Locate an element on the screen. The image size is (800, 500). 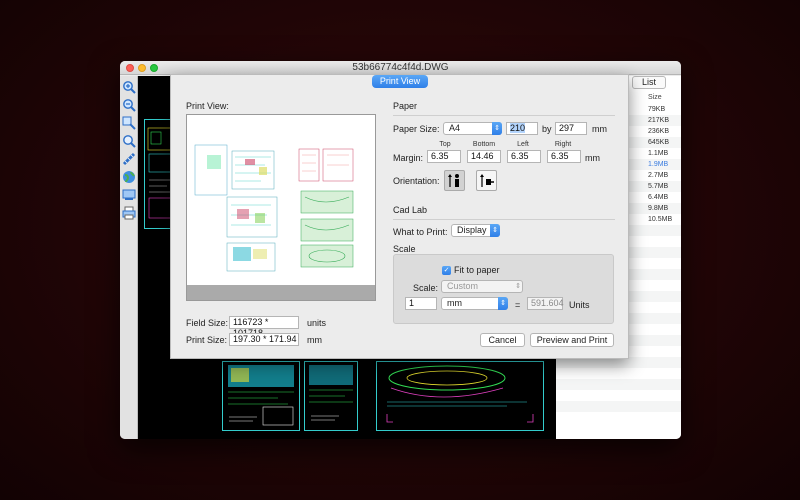
by-label: by is located at coordinates (547, 129).